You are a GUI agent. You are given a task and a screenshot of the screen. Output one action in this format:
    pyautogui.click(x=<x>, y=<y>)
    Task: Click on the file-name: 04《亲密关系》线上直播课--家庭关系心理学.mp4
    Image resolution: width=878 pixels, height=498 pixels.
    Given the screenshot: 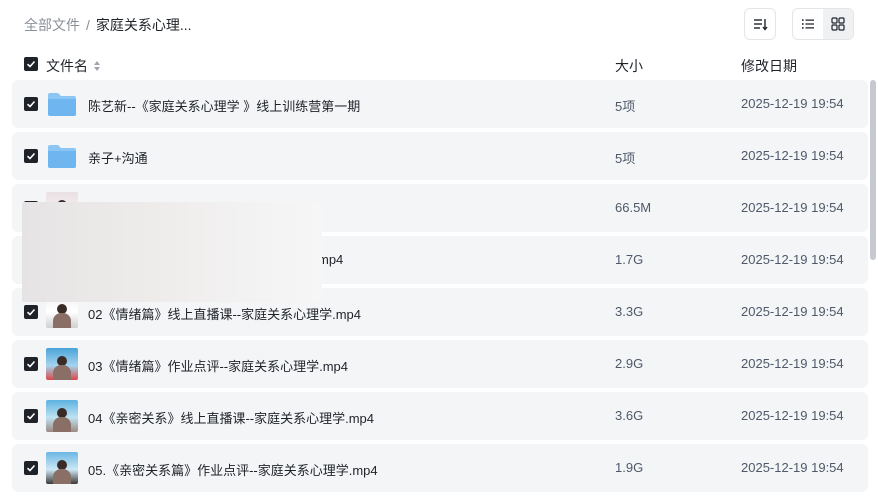 What is the action you would take?
    pyautogui.click(x=231, y=417)
    